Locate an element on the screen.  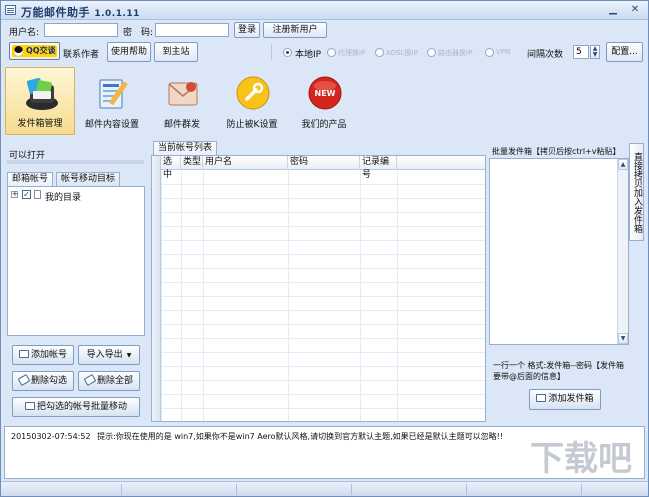
col-username: 用户名 is located at coordinates (245, 163).